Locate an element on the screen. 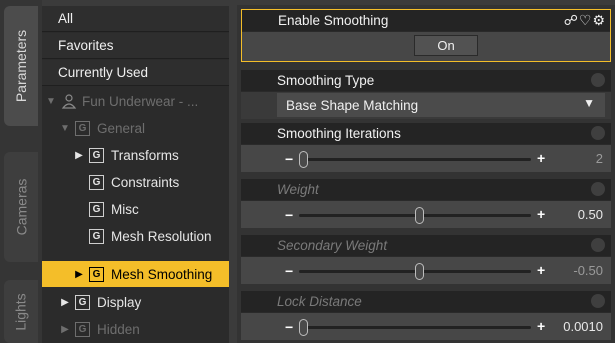 This screenshot has height=343, width=615. param-value: 0.0010 is located at coordinates (583, 326).